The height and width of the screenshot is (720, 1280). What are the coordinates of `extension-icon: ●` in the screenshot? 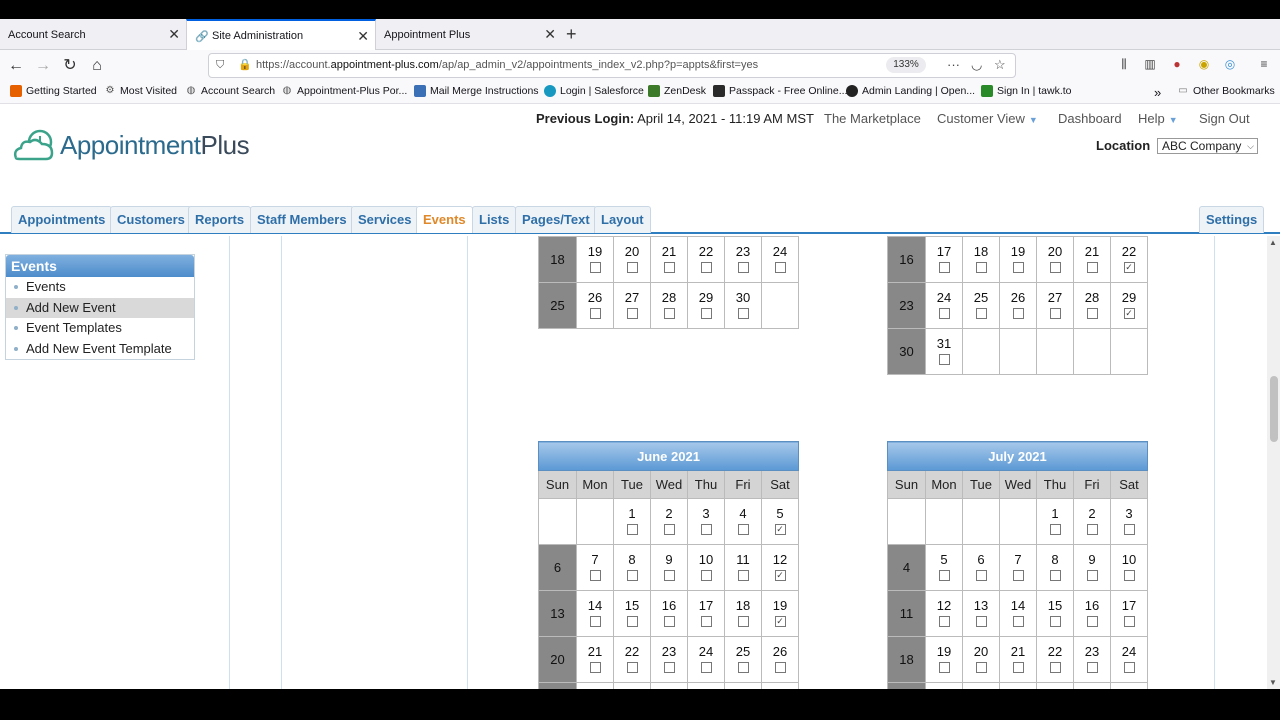 It's located at (1177, 65).